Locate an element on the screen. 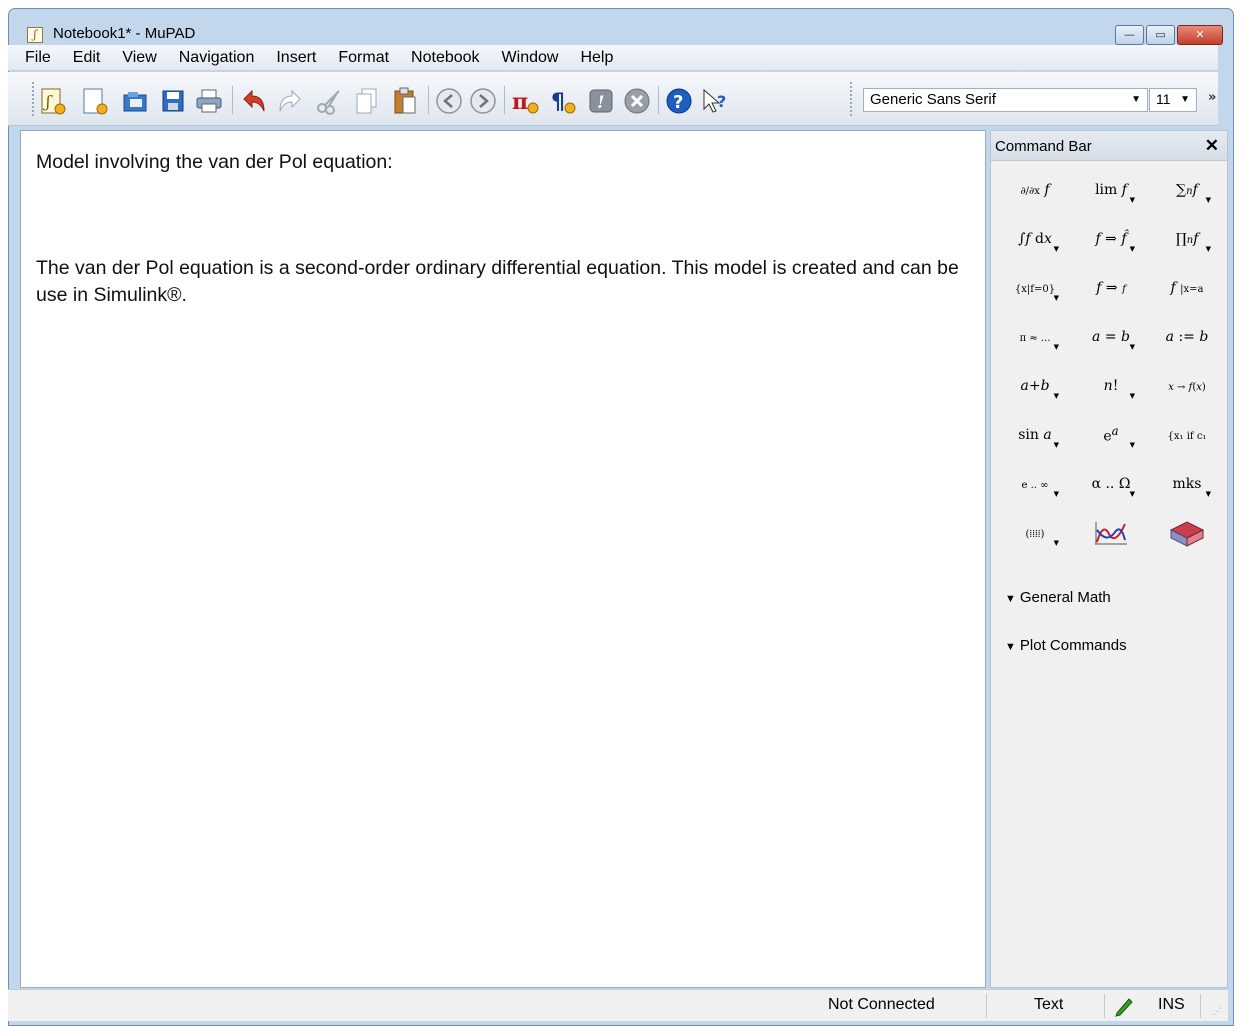 This screenshot has width=1242, height=1026. plot-2d-button is located at coordinates (1111, 532).